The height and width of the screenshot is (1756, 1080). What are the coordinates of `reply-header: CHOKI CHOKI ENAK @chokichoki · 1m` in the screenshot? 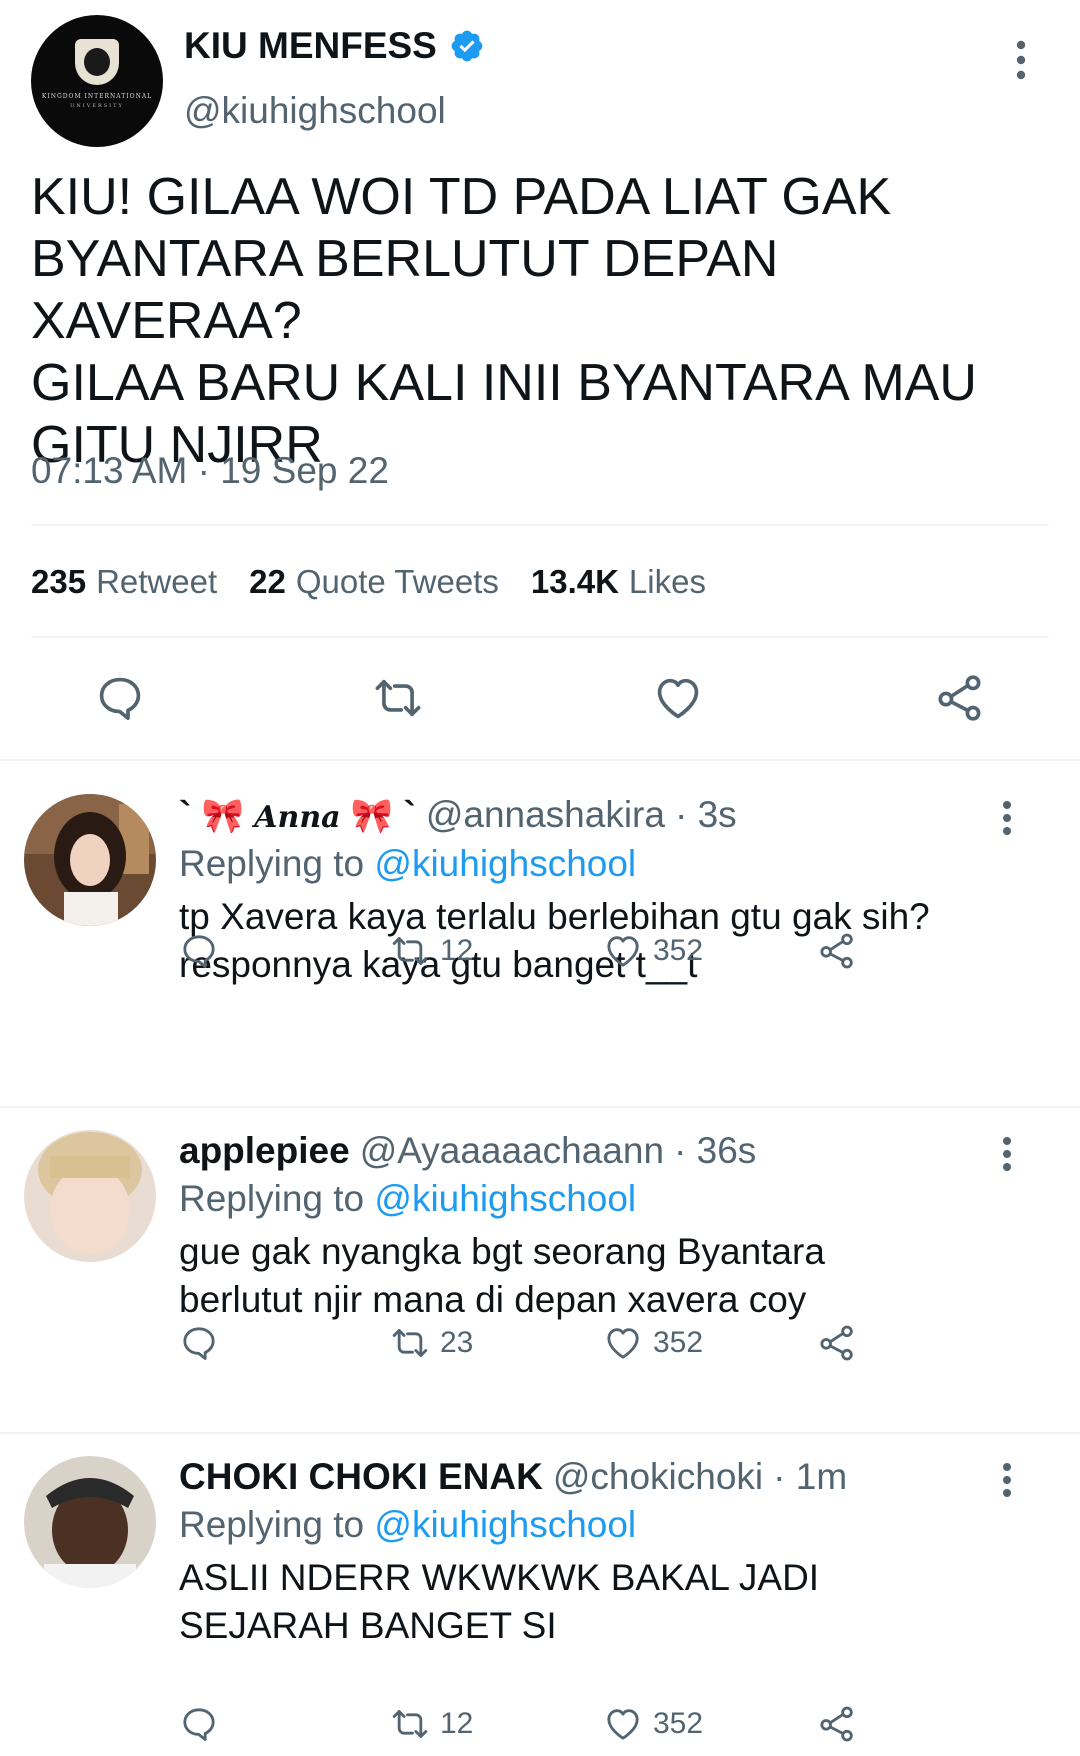 It's located at (513, 1477).